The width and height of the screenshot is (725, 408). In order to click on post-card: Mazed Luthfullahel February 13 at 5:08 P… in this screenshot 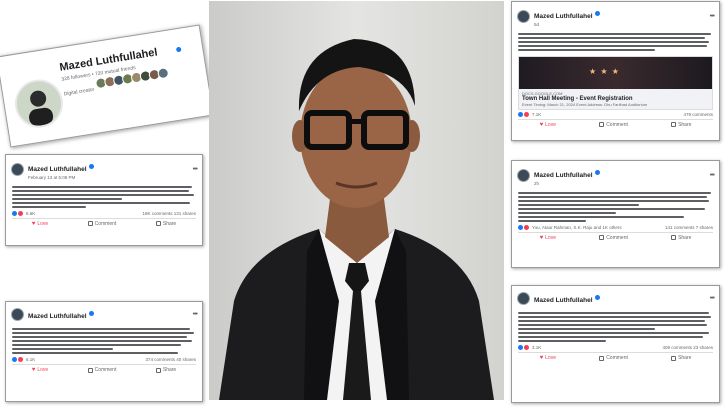, I will do `click(104, 200)`.